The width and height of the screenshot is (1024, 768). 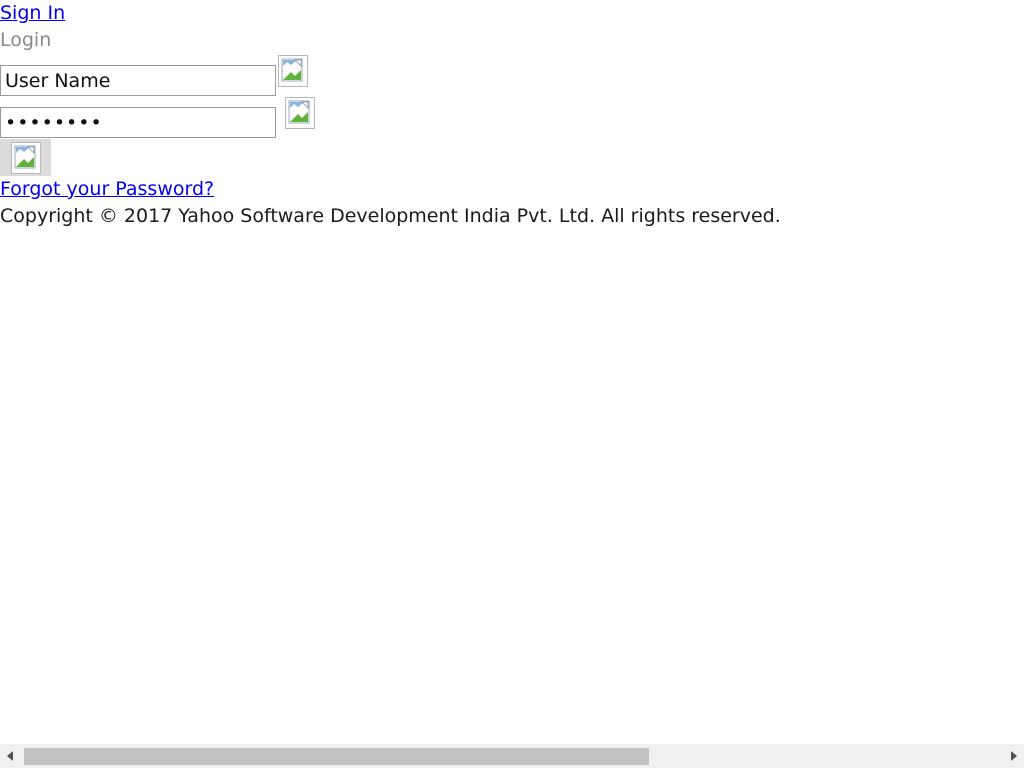 I want to click on username-field, so click(x=138, y=80).